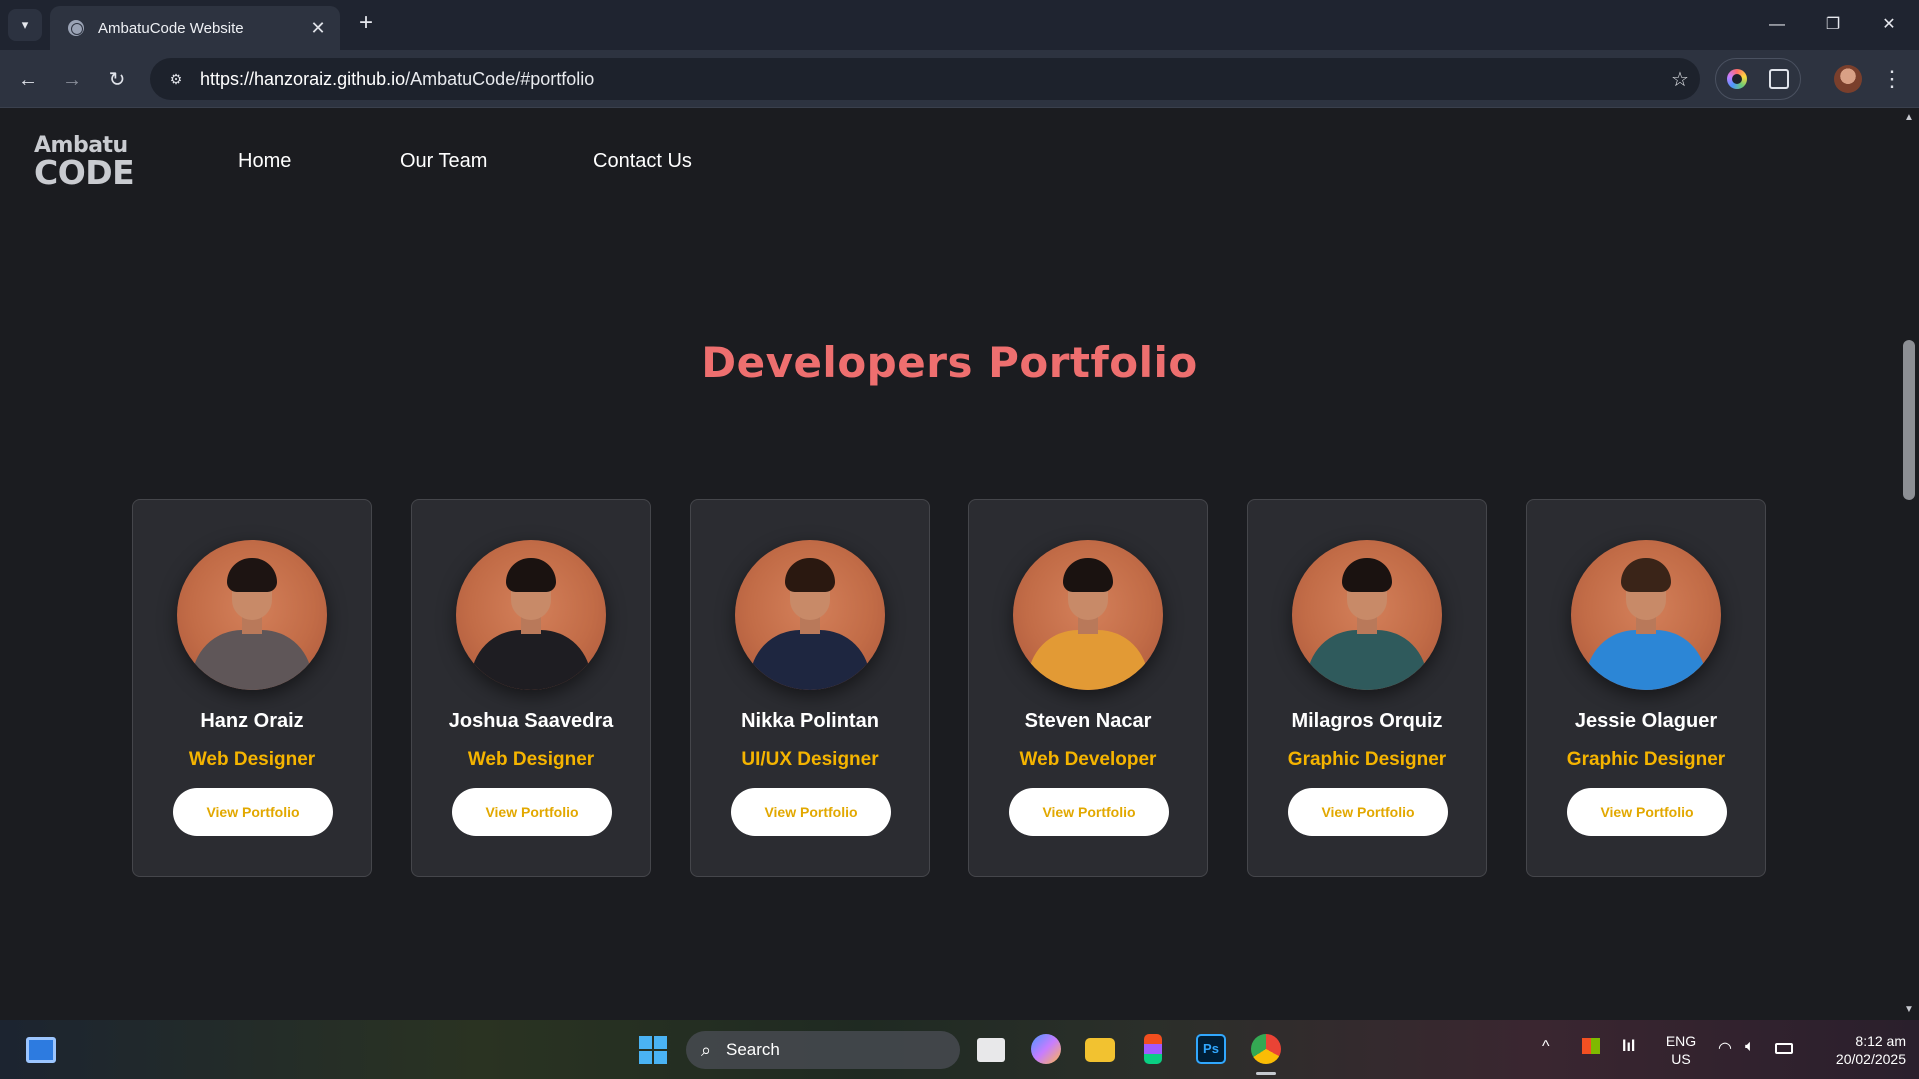 This screenshot has width=1919, height=1079. I want to click on nav-link-contact-us: Contact Us, so click(642, 161).